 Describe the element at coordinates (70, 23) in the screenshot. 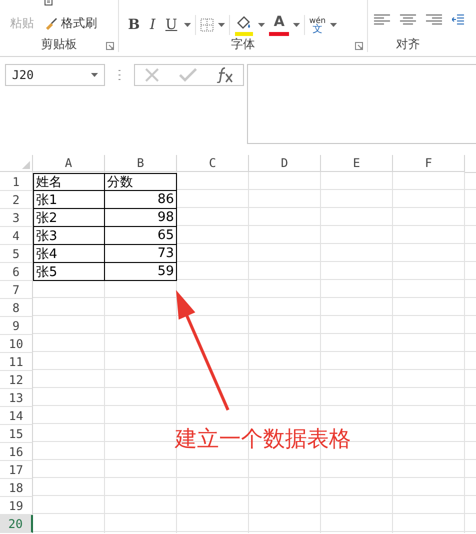

I see `format-painter-button: 格式刷` at that location.